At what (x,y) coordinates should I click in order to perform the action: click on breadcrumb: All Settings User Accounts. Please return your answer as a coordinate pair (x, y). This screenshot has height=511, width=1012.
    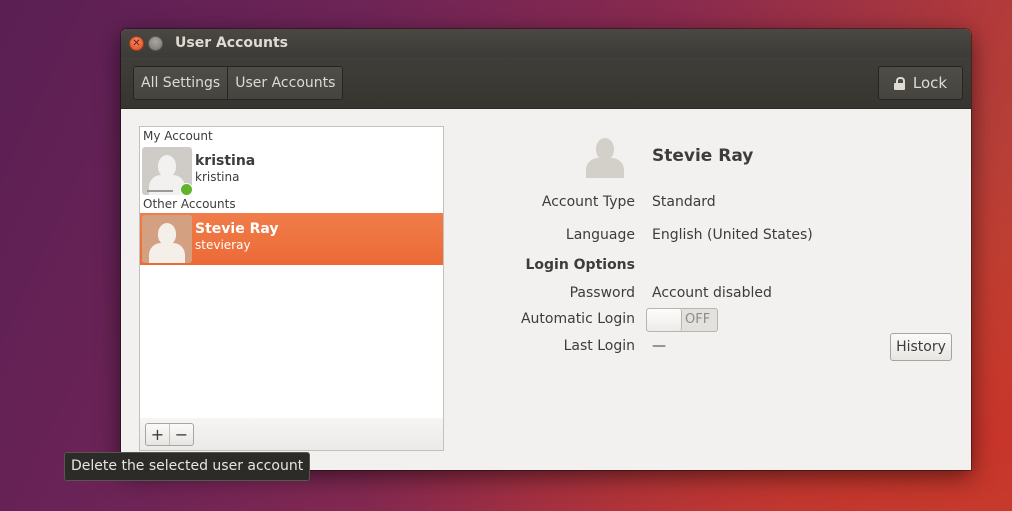
    Looking at the image, I should click on (238, 83).